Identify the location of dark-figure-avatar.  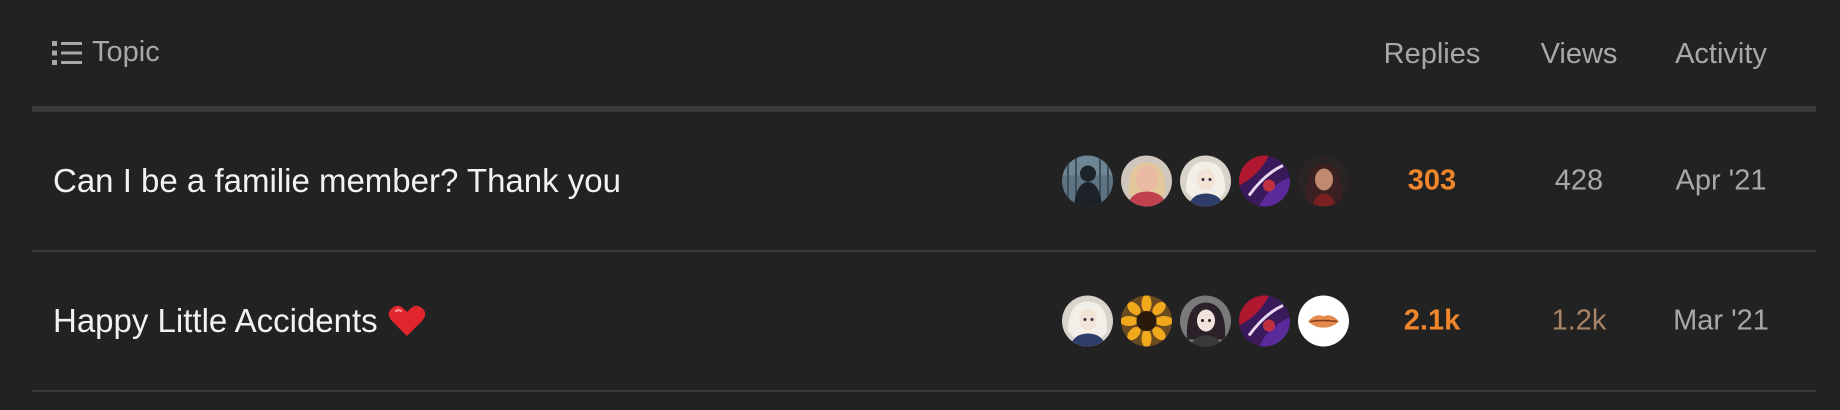
(1087, 181).